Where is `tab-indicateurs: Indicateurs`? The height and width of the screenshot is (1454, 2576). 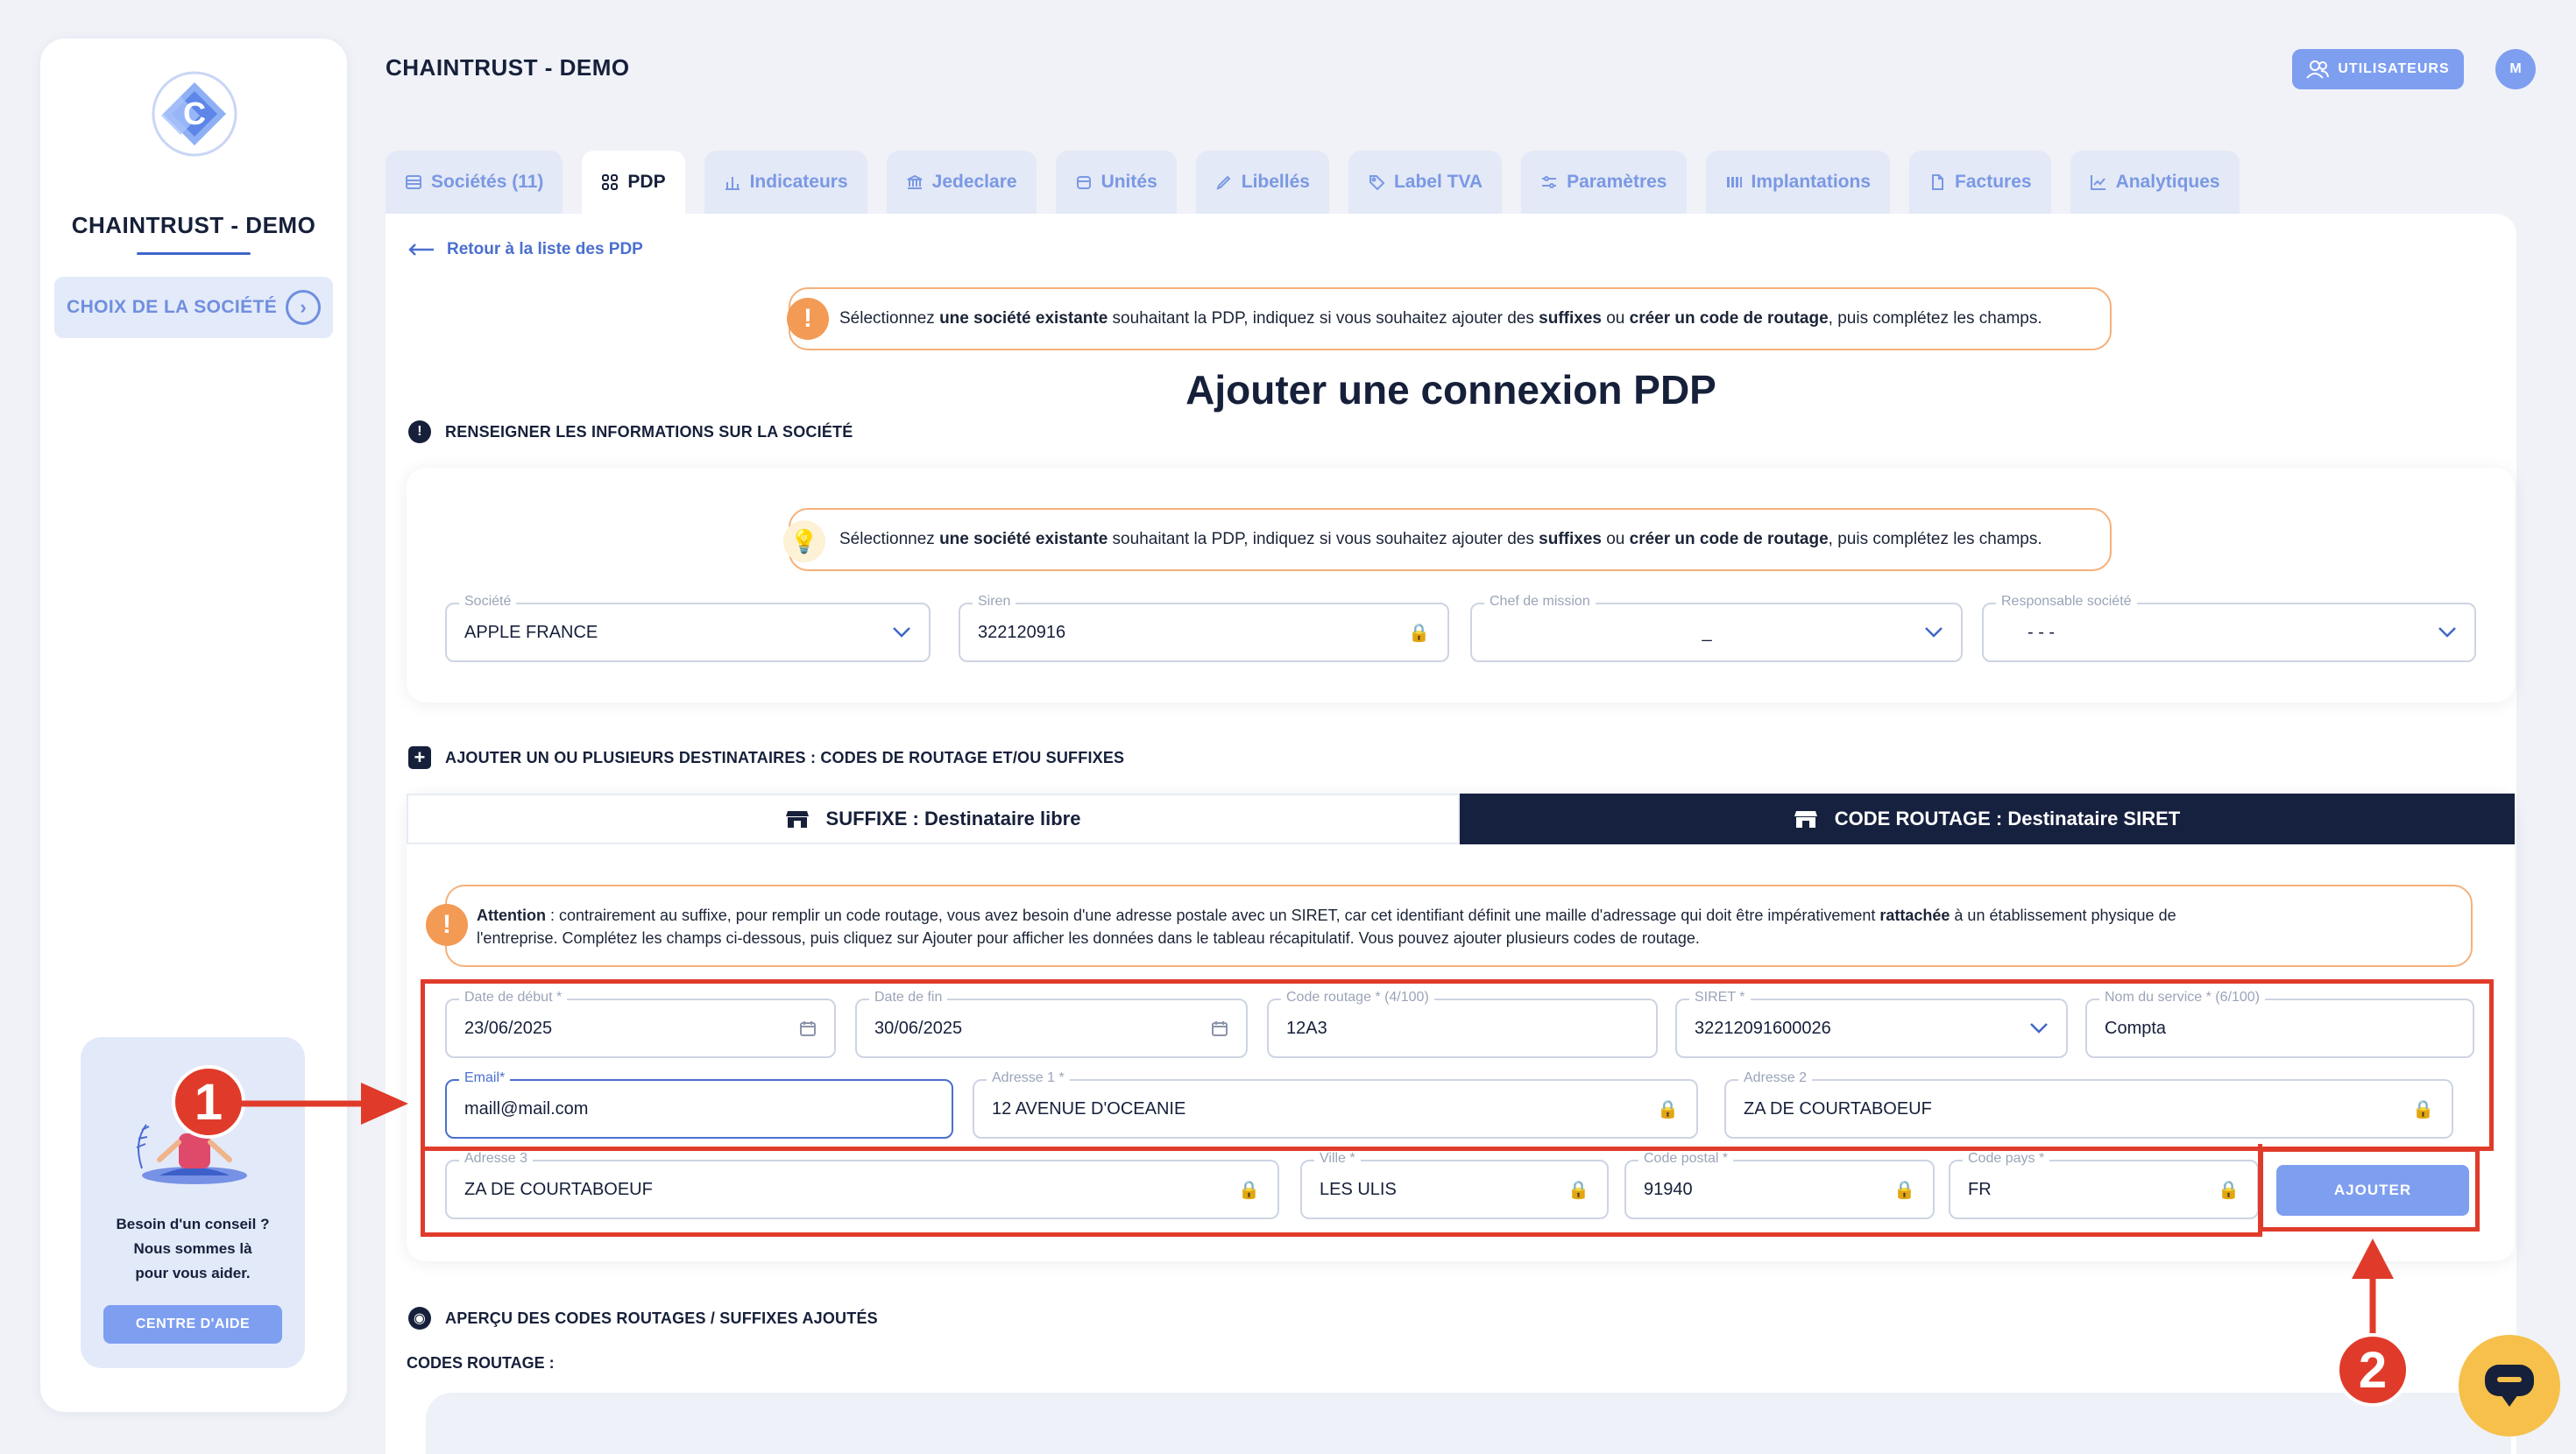
tab-indicateurs: Indicateurs is located at coordinates (785, 182).